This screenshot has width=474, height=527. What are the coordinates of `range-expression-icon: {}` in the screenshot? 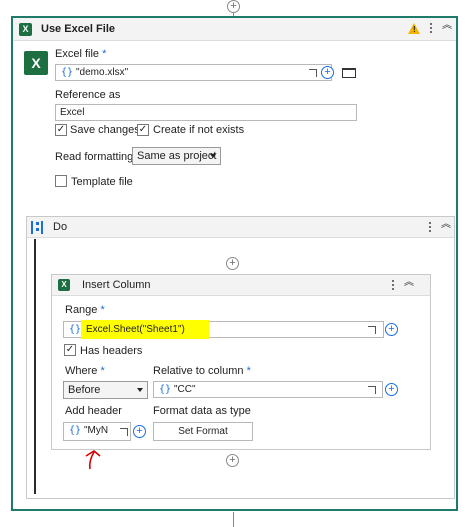 It's located at (75, 329).